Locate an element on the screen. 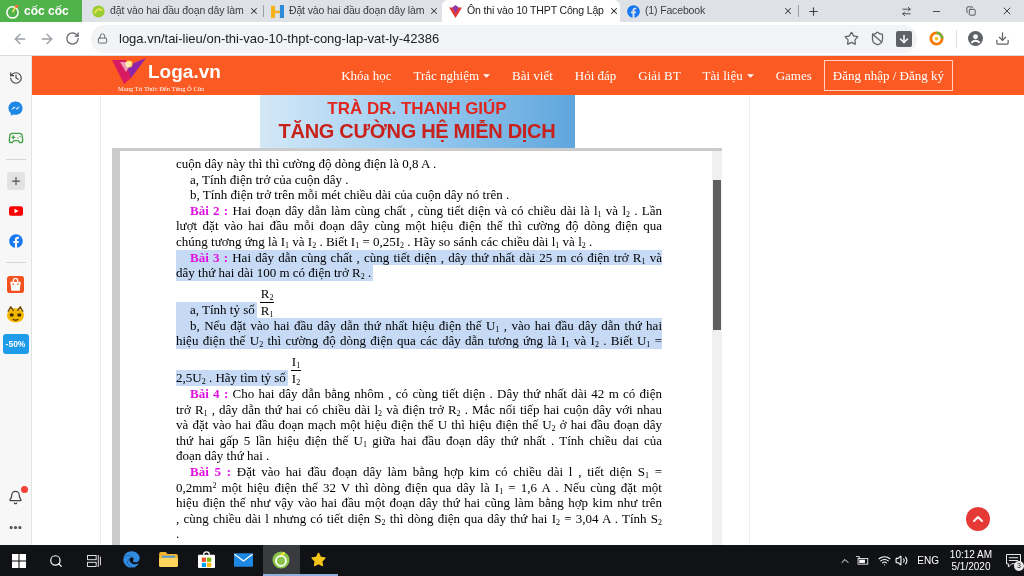 This screenshot has width=1024, height=576. fraction-numerator: R$_{2}$ is located at coordinates (267, 293).